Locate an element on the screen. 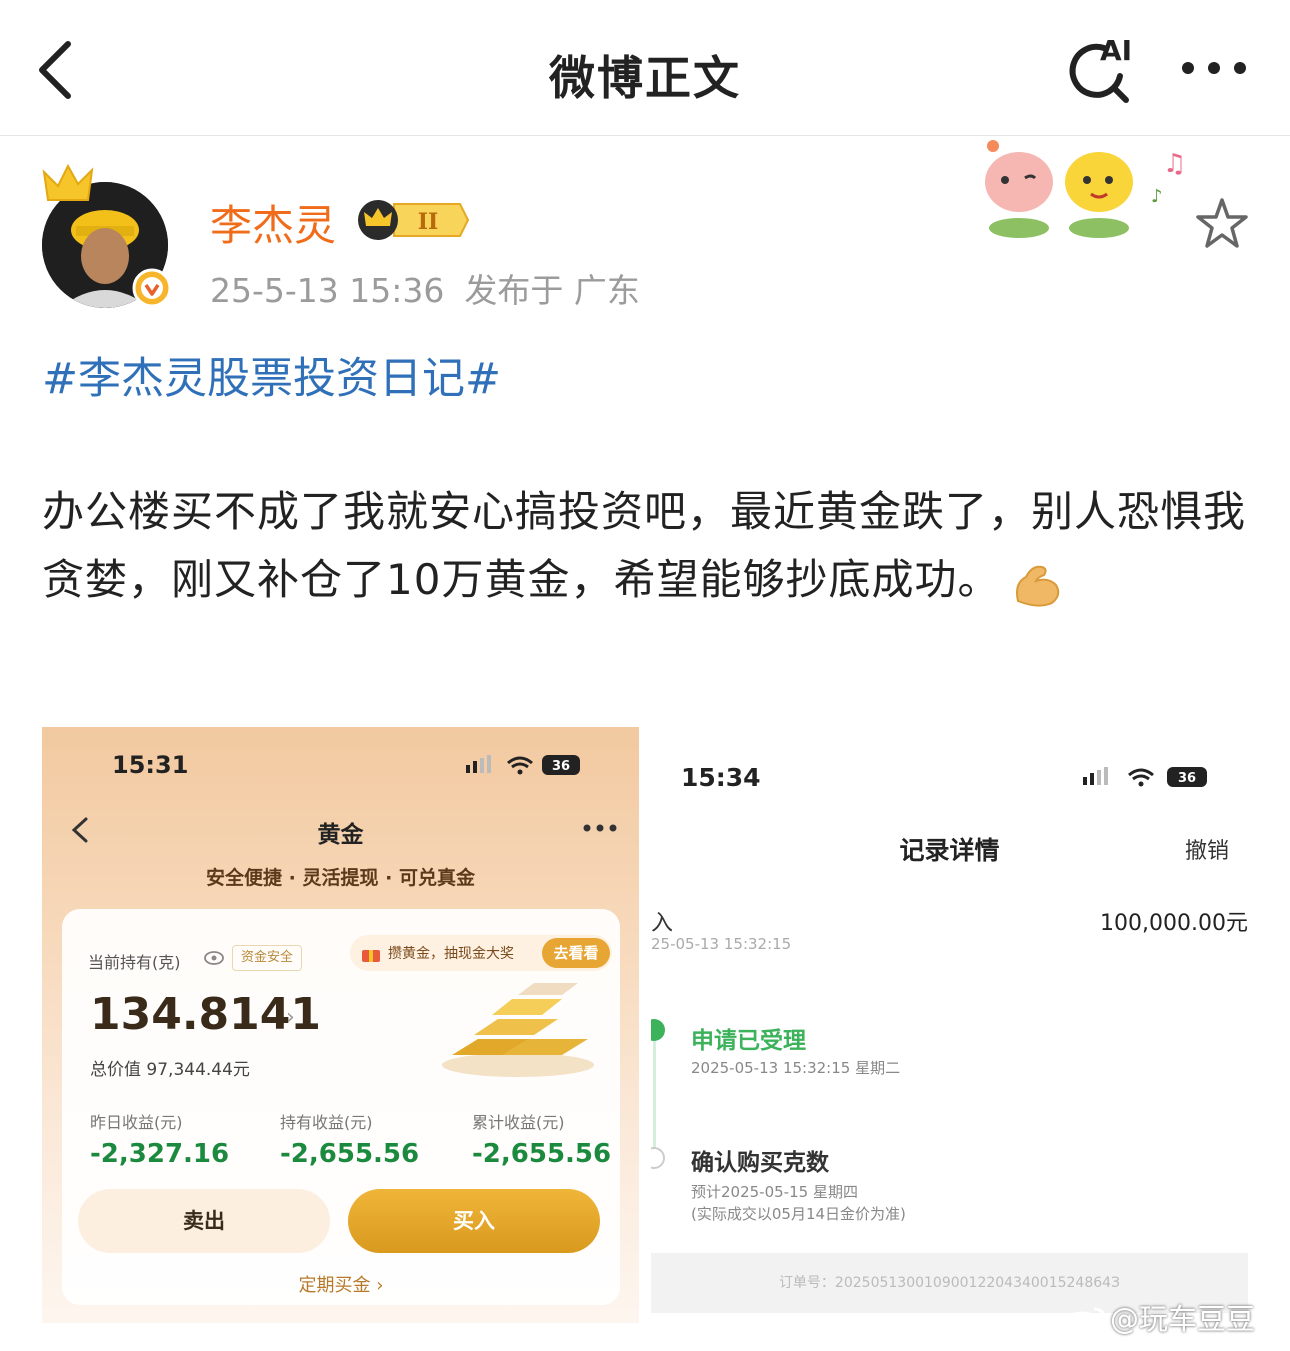  sell-button: 卖出 is located at coordinates (204, 1221).